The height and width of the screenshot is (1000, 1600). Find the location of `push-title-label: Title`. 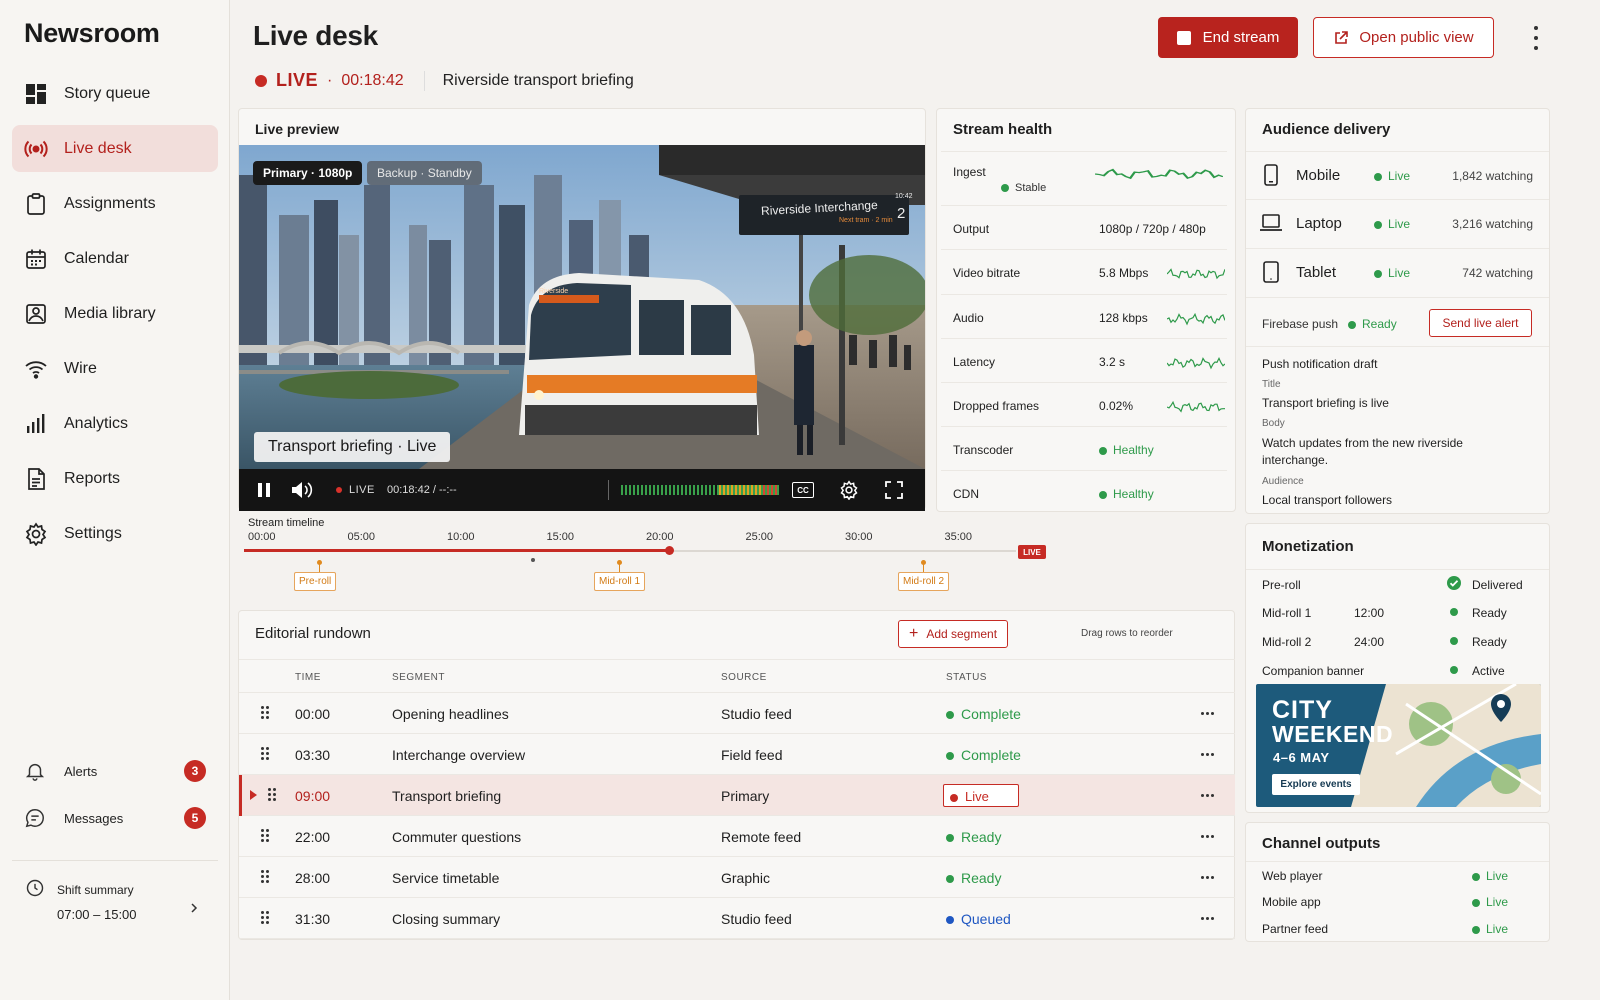

push-title-label: Title is located at coordinates (1271, 384).